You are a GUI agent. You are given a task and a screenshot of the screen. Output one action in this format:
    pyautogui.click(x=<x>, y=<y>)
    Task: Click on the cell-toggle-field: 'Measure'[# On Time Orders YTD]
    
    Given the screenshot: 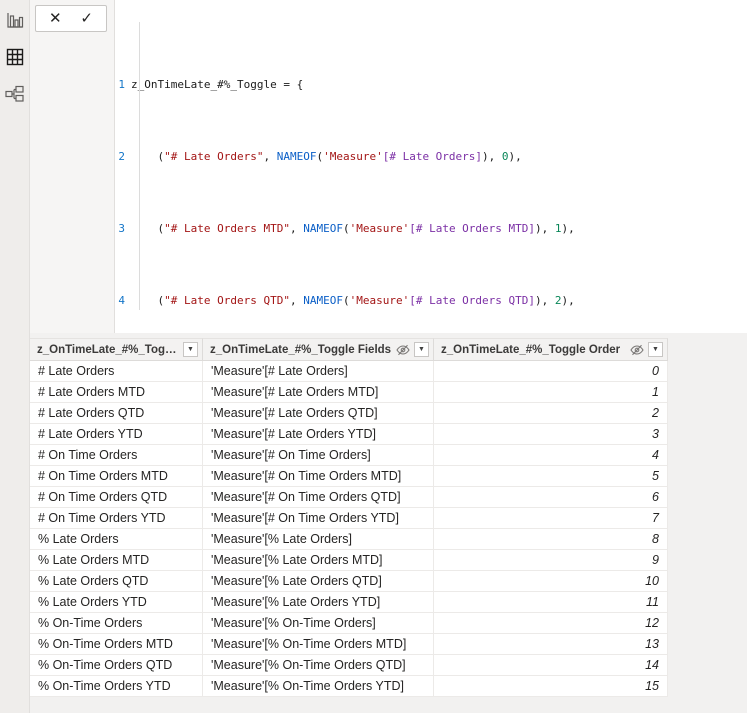 What is the action you would take?
    pyautogui.click(x=318, y=518)
    